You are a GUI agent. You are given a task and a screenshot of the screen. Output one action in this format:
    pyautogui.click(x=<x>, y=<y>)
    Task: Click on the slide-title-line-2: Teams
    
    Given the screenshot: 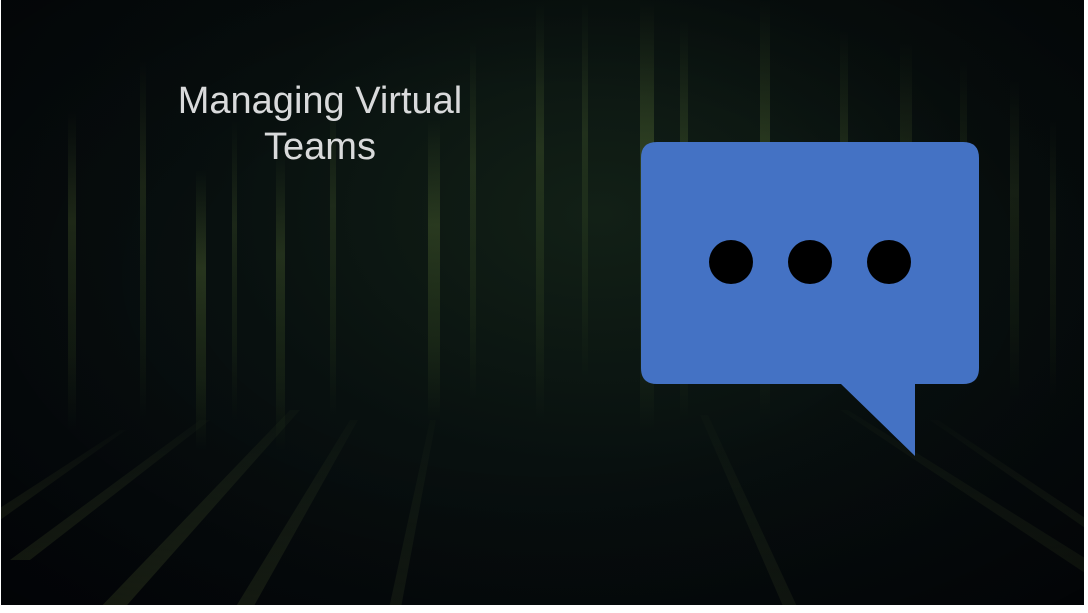 What is the action you would take?
    pyautogui.click(x=320, y=147)
    